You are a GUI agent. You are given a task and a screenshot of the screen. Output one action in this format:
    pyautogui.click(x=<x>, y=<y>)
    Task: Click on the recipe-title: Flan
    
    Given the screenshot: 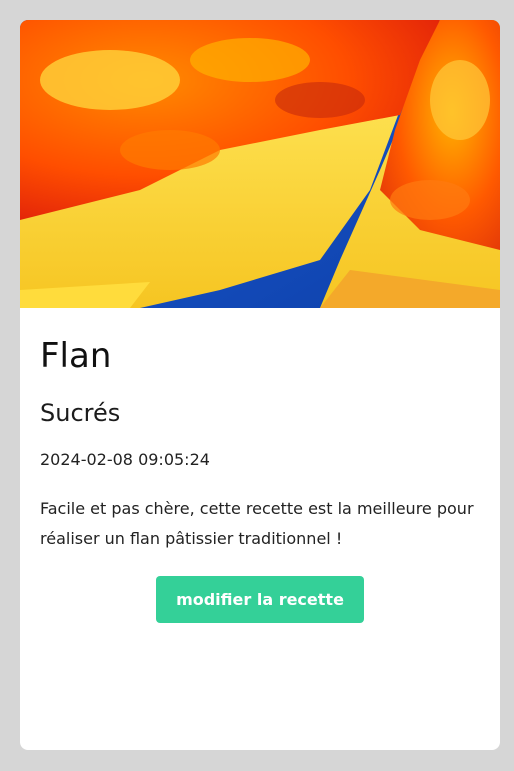 What is the action you would take?
    pyautogui.click(x=76, y=356)
    